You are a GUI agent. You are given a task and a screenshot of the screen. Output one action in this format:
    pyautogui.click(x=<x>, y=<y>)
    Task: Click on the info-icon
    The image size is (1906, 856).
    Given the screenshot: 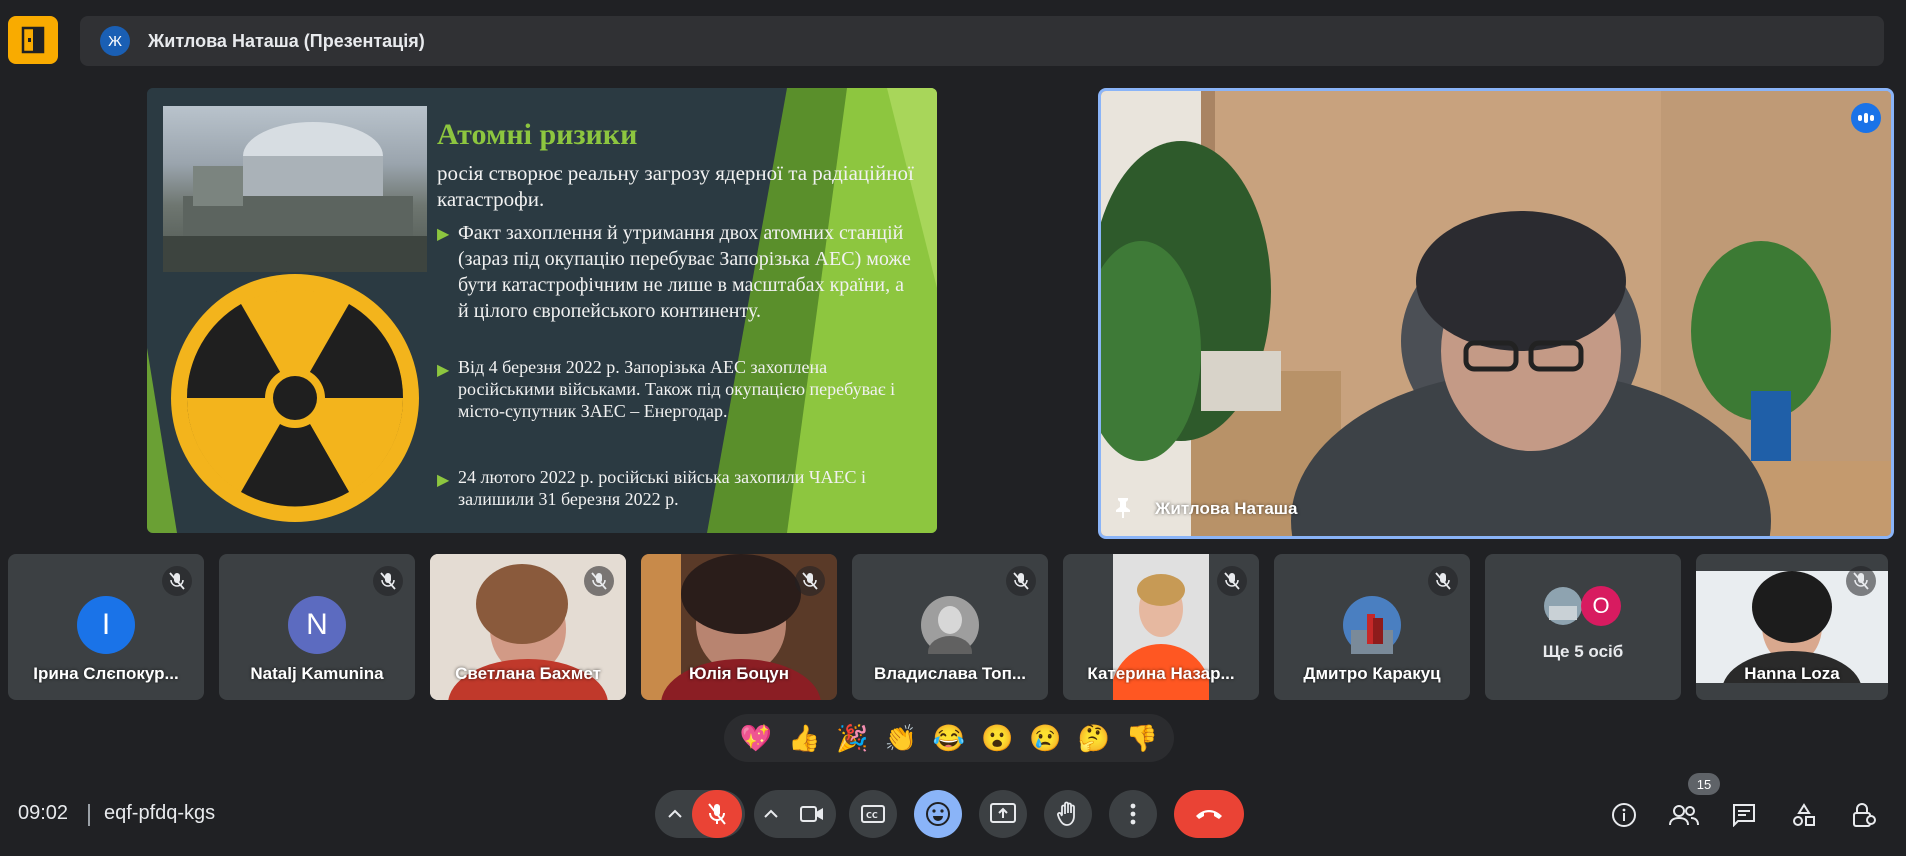 What is the action you would take?
    pyautogui.click(x=1624, y=815)
    